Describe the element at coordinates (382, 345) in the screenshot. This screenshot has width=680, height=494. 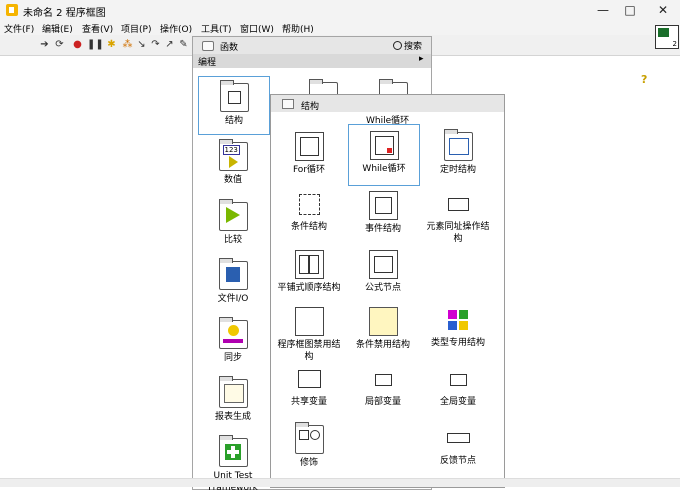
I see `item-label: 条件禁用结构` at that location.